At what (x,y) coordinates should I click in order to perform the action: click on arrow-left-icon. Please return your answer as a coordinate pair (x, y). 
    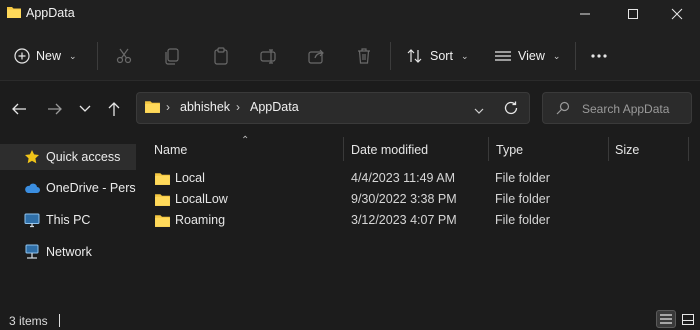
    Looking at the image, I should click on (19, 109).